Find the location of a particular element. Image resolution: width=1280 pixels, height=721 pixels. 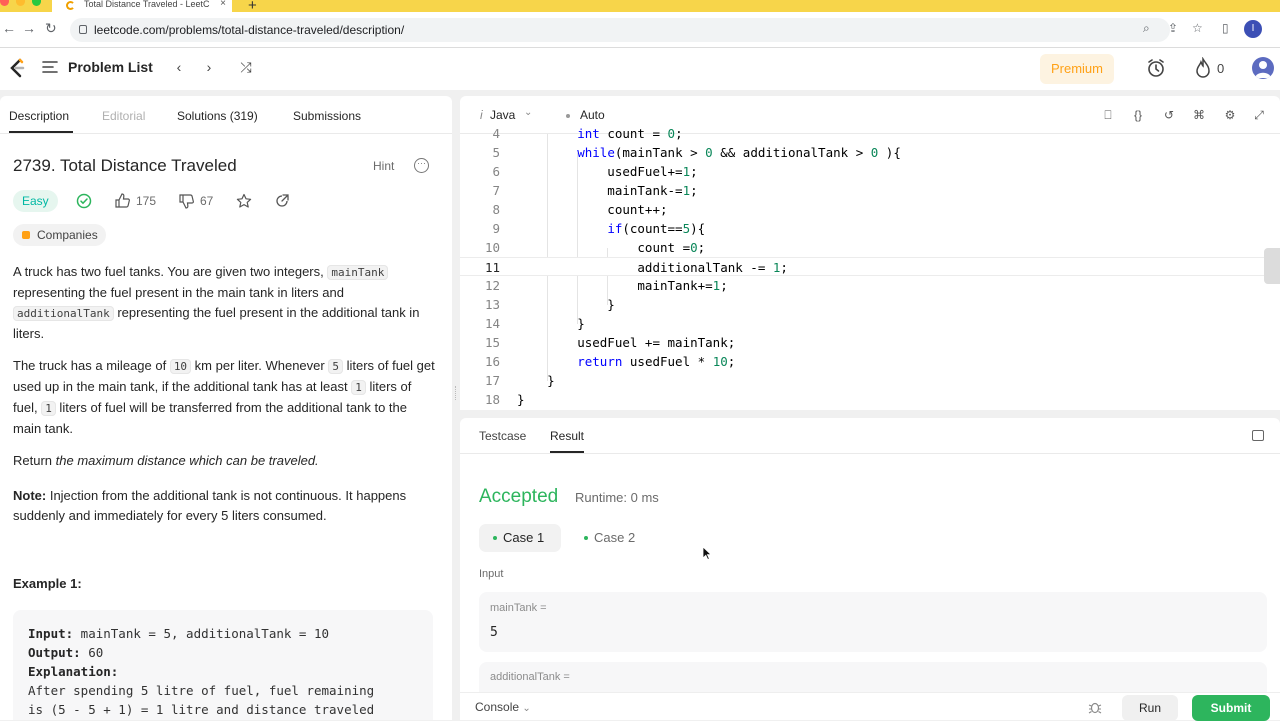

companies-label: Companies is located at coordinates (67, 235).